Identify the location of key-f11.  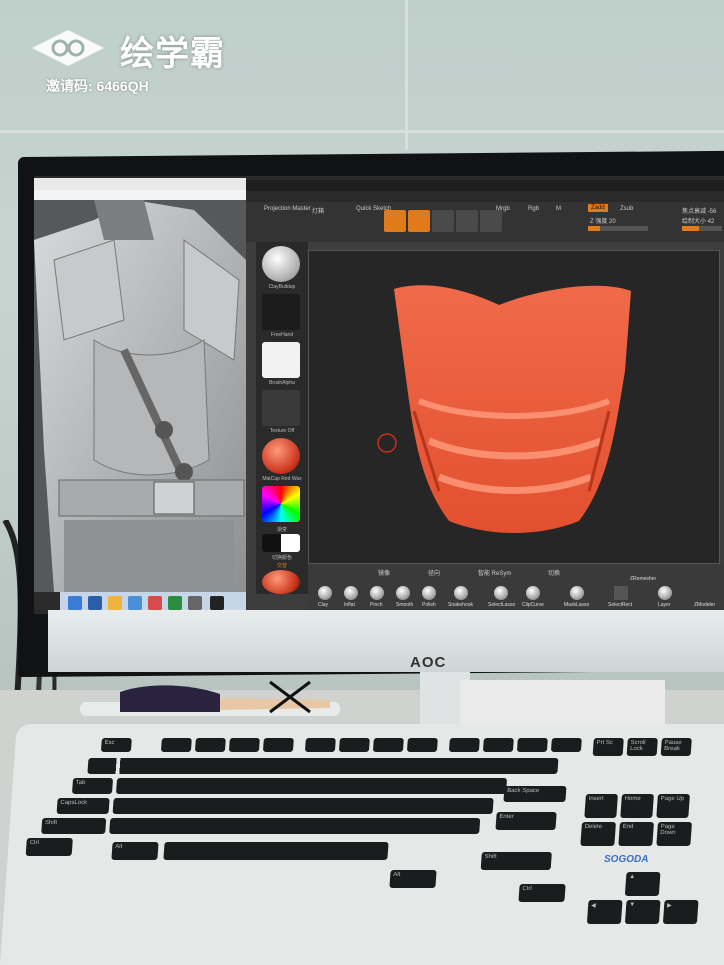
(532, 745).